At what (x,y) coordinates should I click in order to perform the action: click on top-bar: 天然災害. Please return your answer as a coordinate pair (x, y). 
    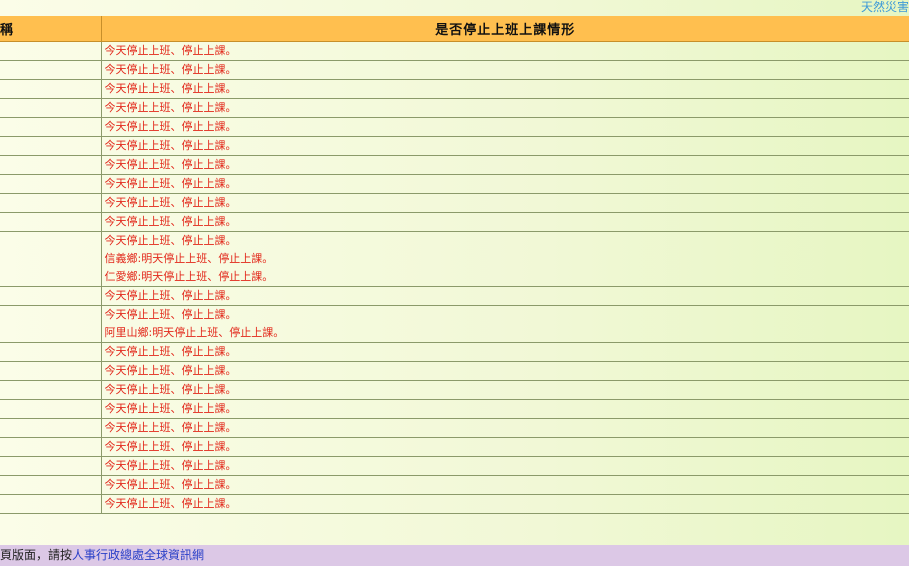
    Looking at the image, I should click on (454, 8).